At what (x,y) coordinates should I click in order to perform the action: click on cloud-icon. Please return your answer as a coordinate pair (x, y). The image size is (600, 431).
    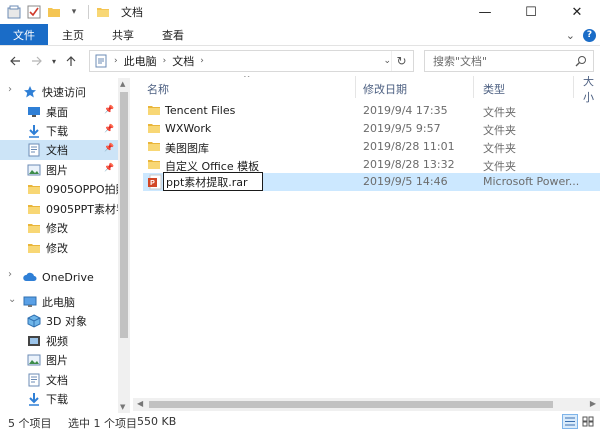
    Looking at the image, I should click on (30, 277).